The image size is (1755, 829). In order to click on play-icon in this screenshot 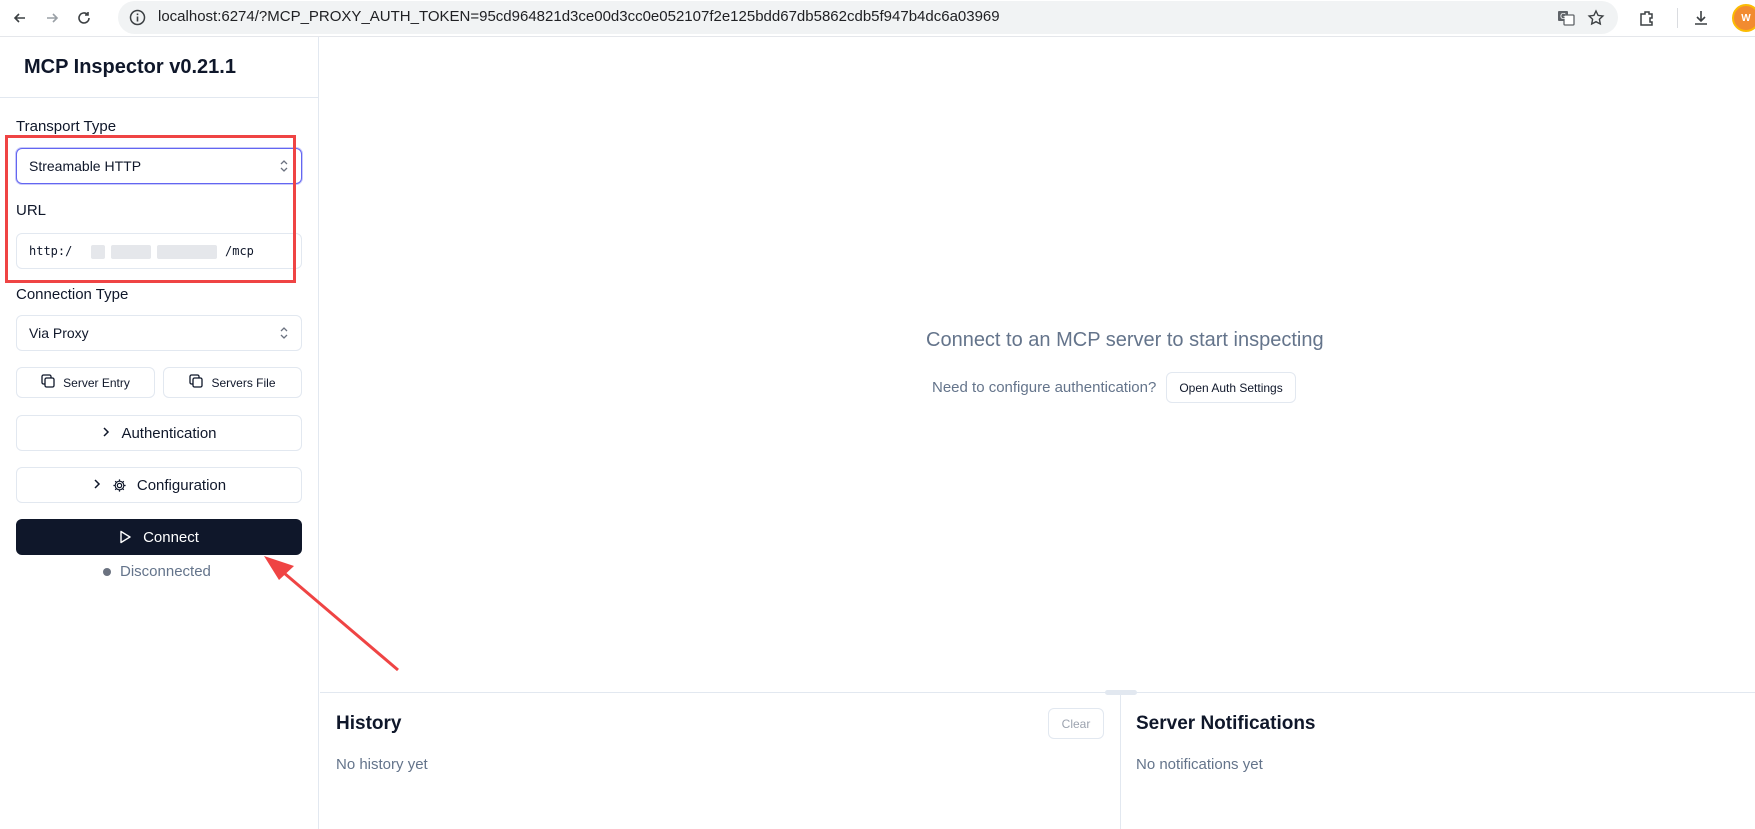, I will do `click(125, 537)`.